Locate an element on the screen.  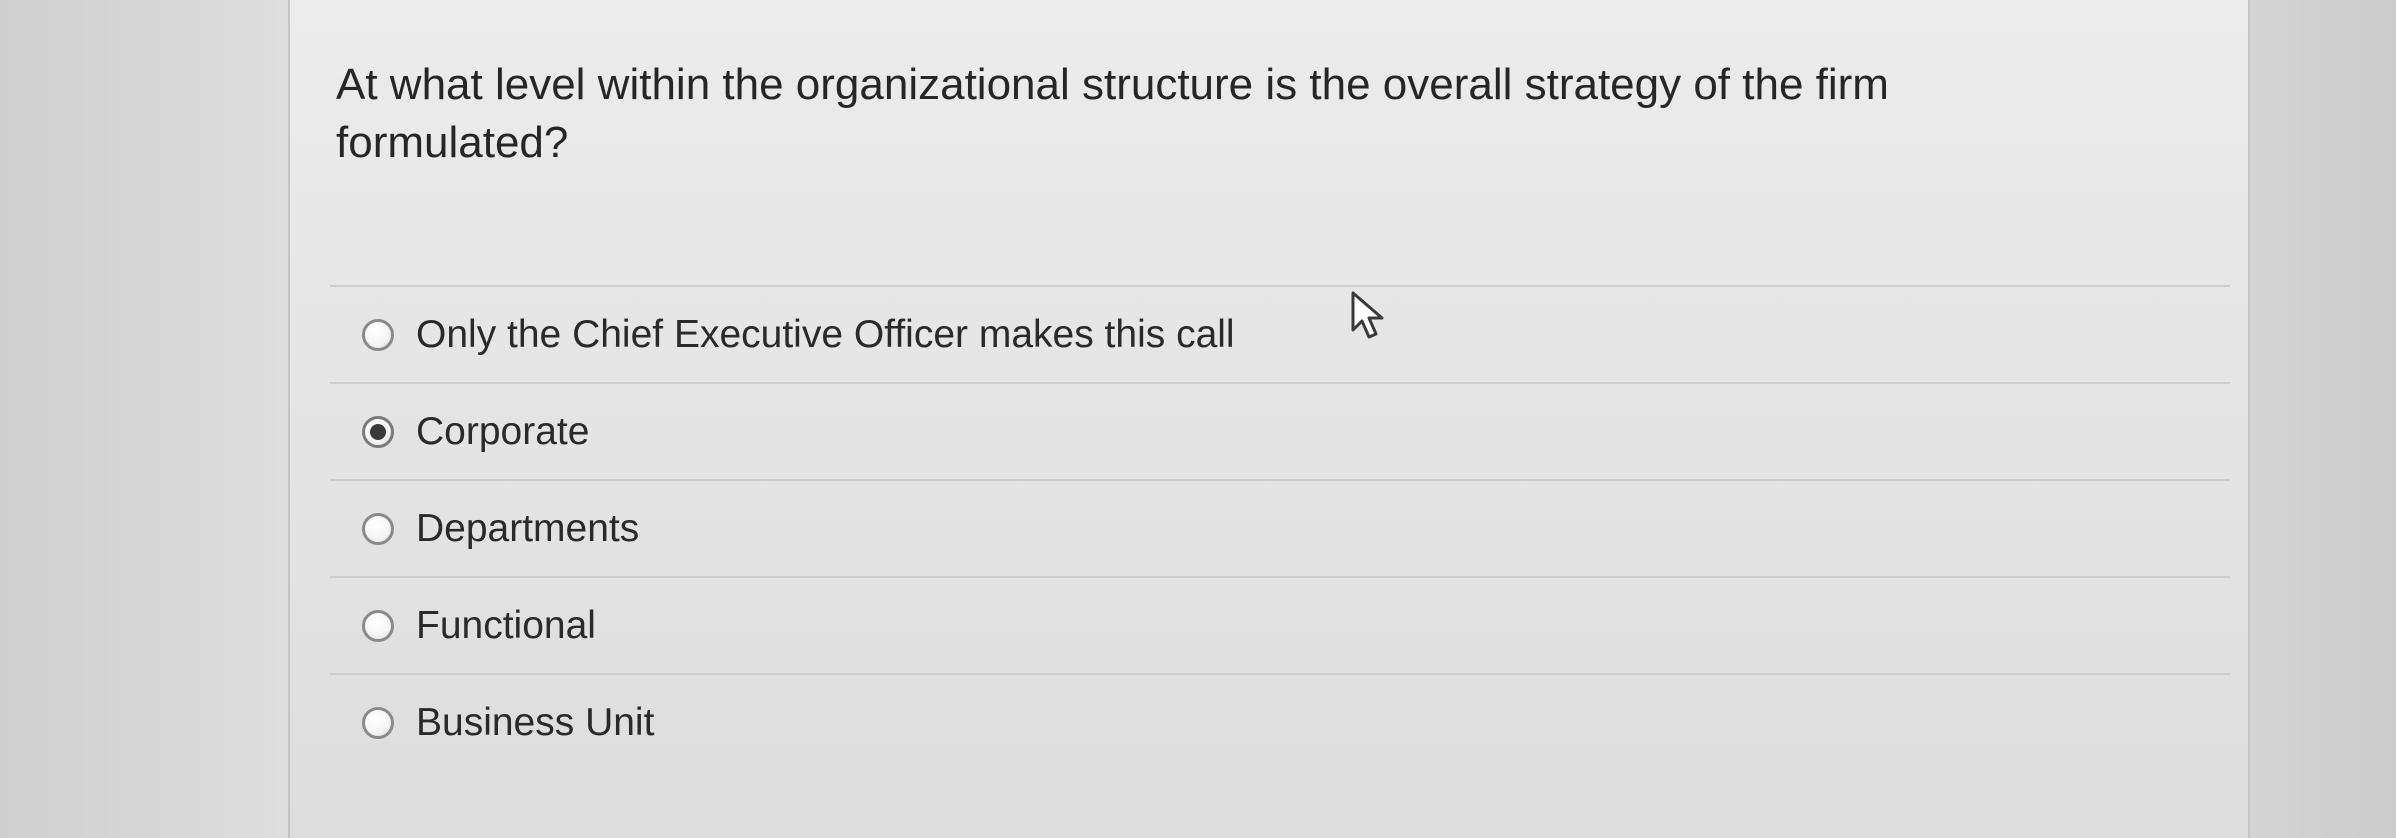
radio-button-selected is located at coordinates (378, 431).